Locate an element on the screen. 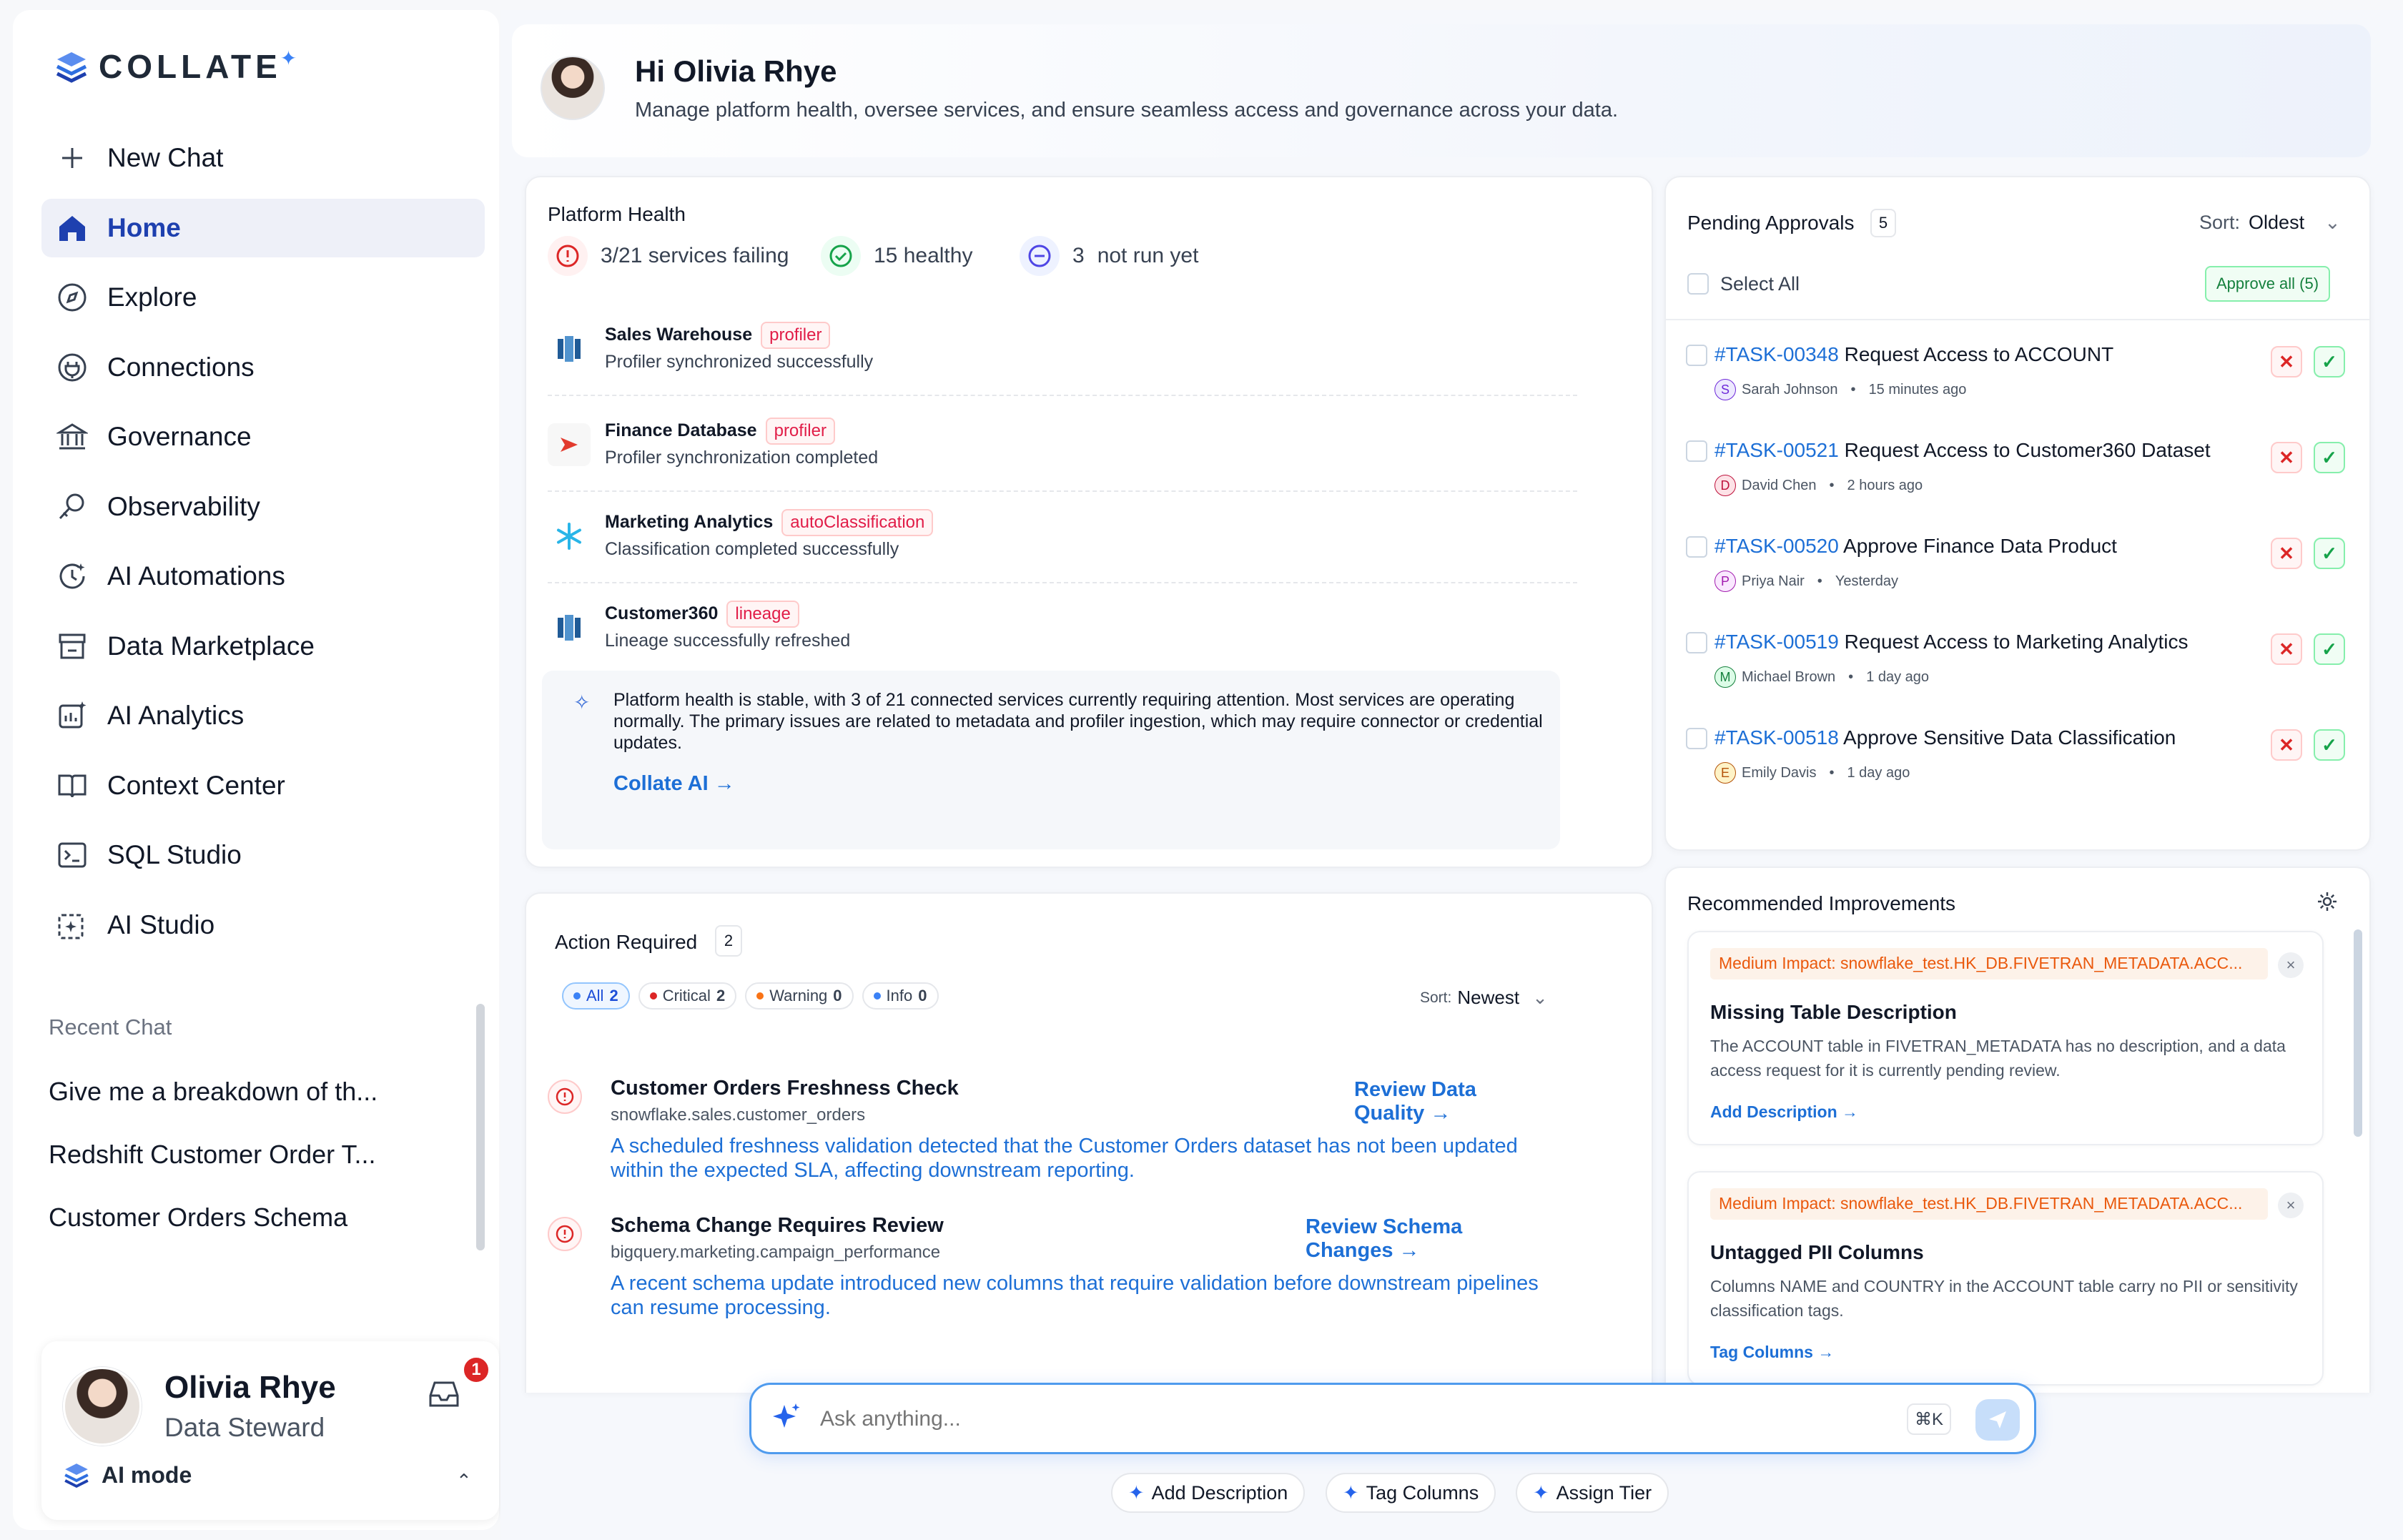  ai-mode-toggle: AI mode is located at coordinates (127, 1475).